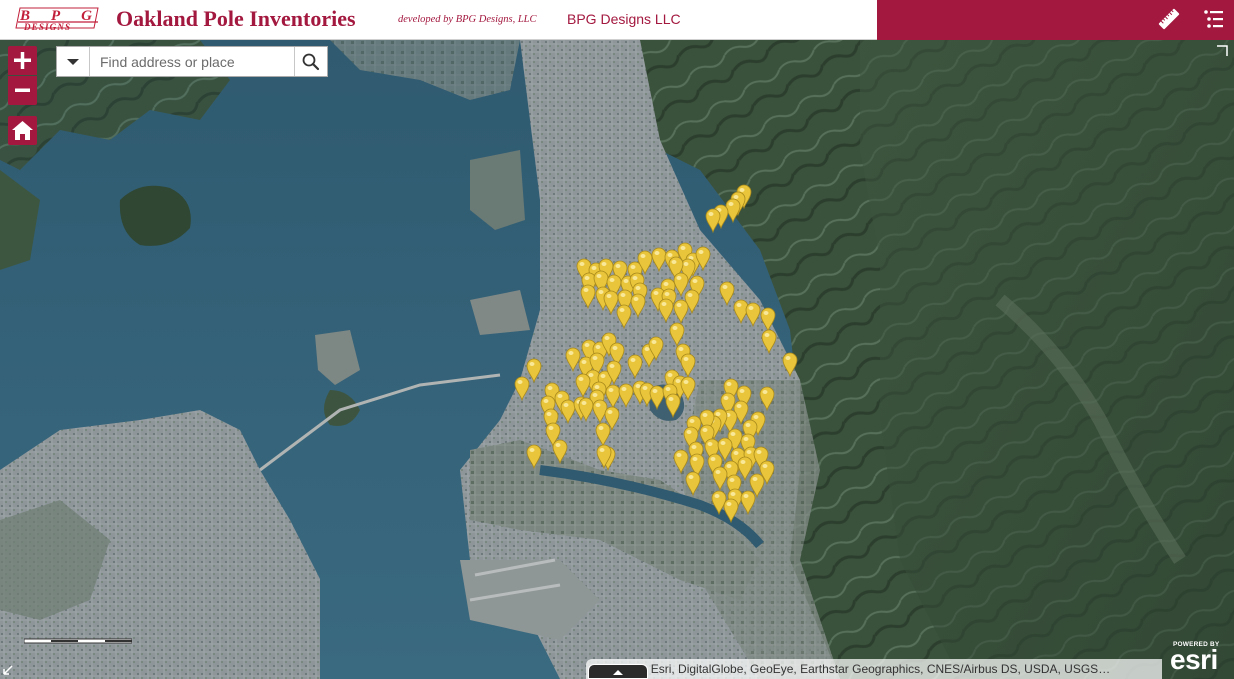 The width and height of the screenshot is (1234, 679). I want to click on minus-icon, so click(22, 90).